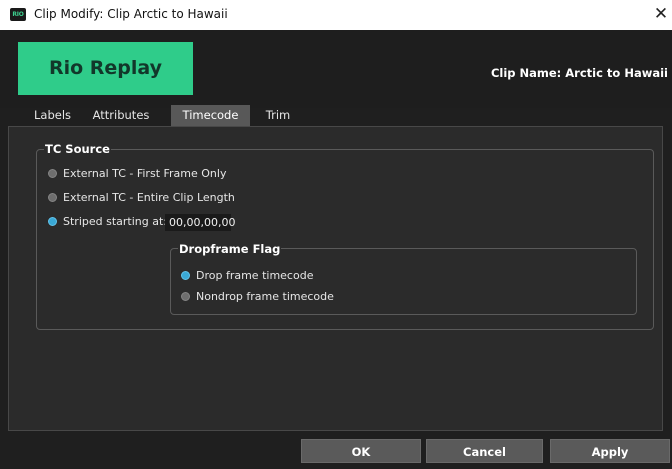  Describe the element at coordinates (661, 14) in the screenshot. I see `close-icon: ✕` at that location.